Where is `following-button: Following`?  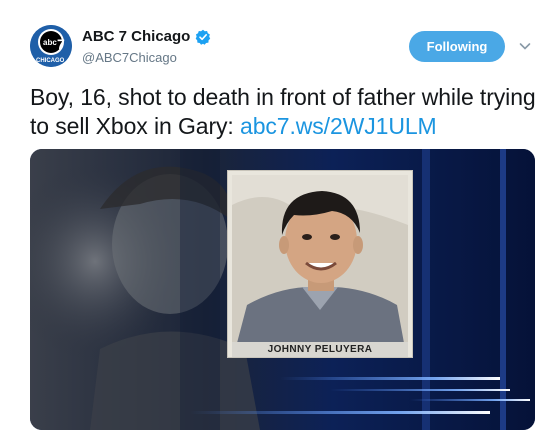
following-button: Following is located at coordinates (457, 46).